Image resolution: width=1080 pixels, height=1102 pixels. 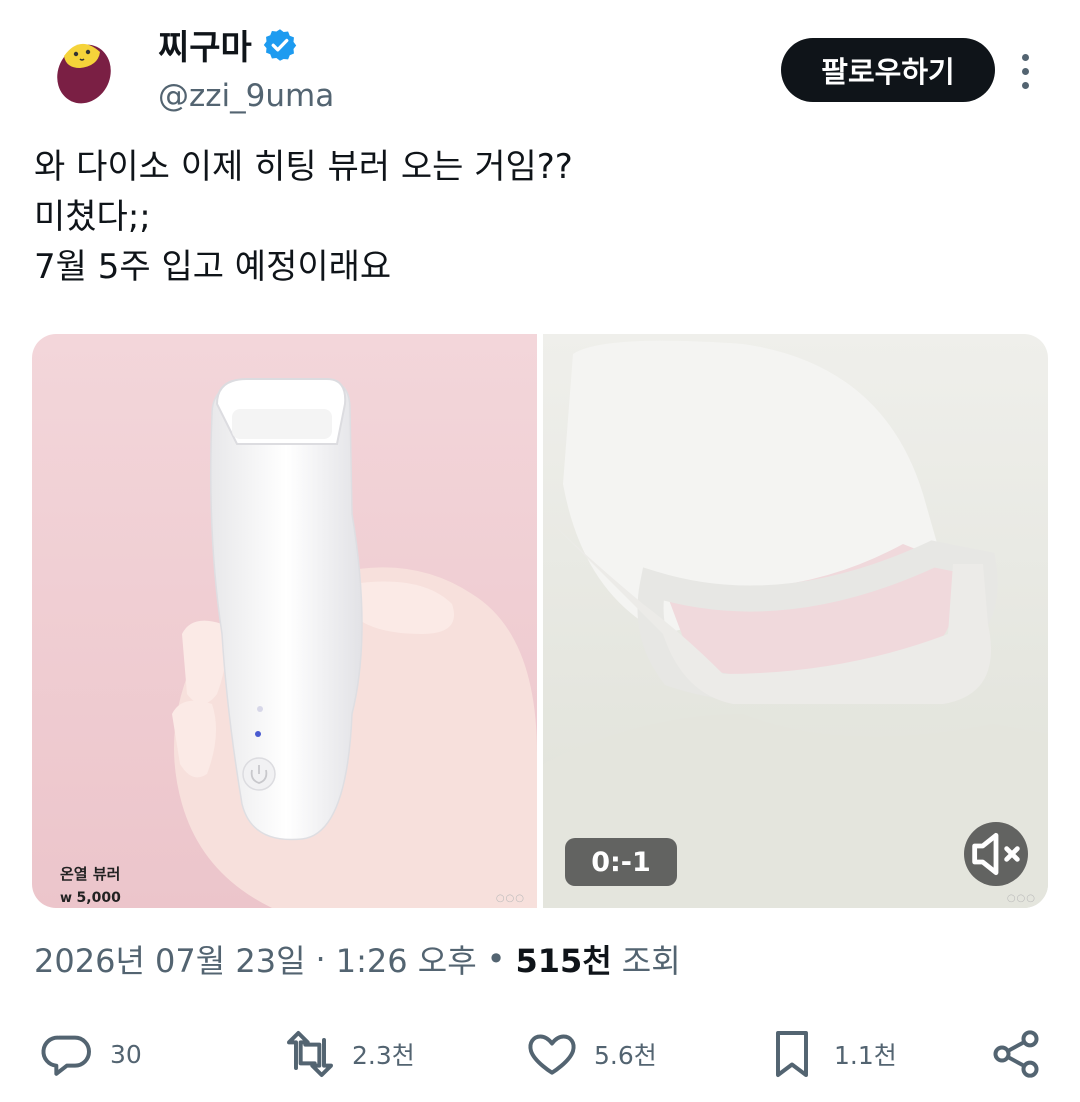 What do you see at coordinates (348, 1054) in the screenshot?
I see `retweet-button: 2.3천` at bounding box center [348, 1054].